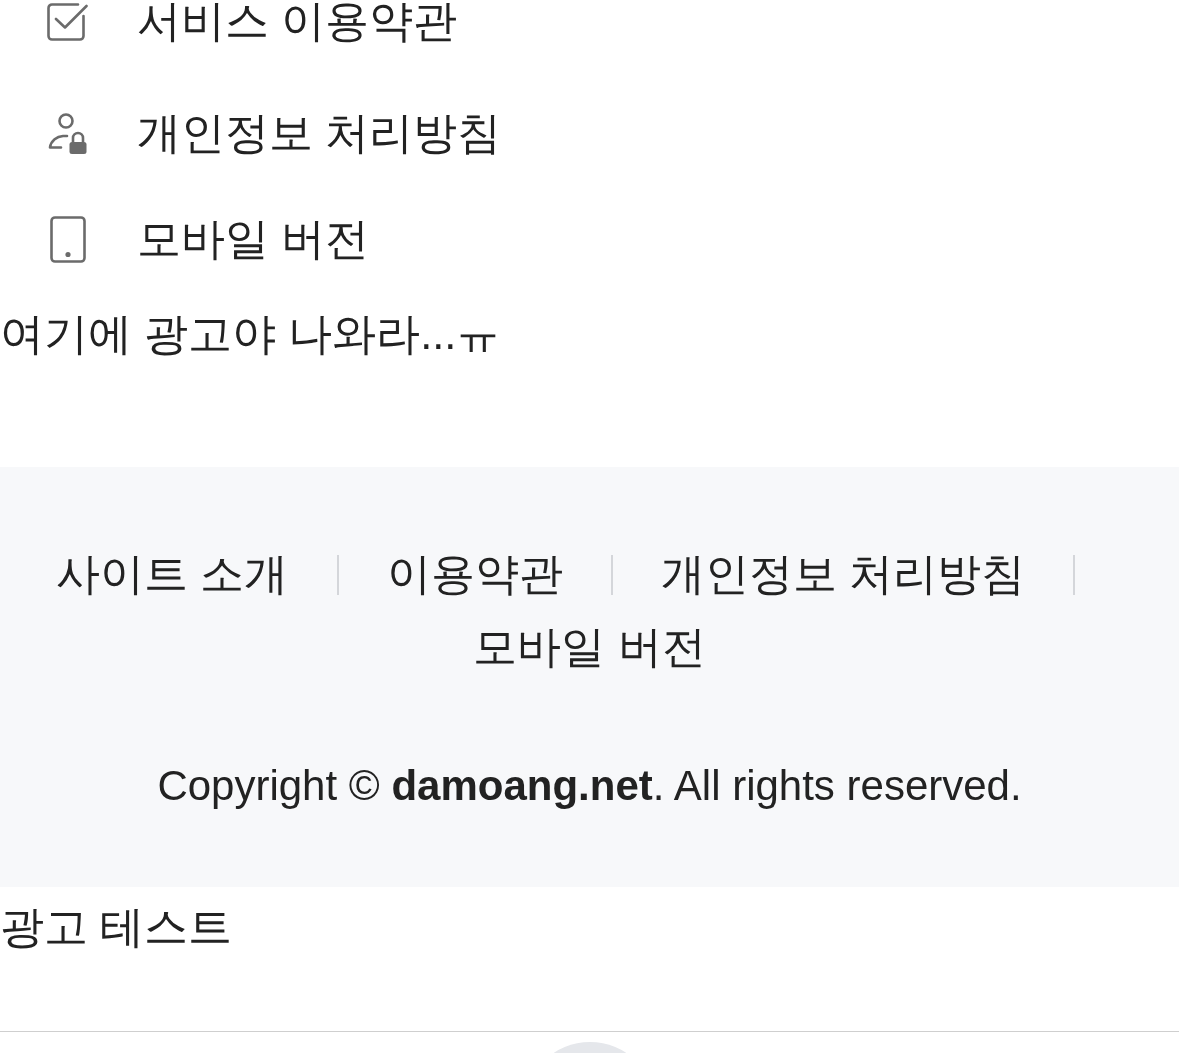  What do you see at coordinates (67, 21) in the screenshot?
I see `checkbox-icon` at bounding box center [67, 21].